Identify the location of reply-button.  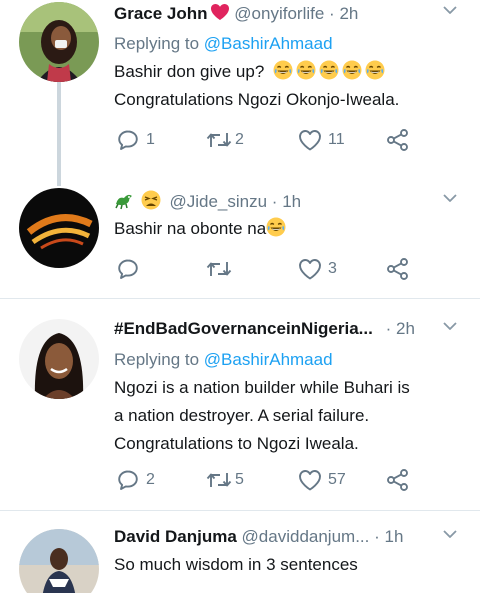
(128, 269).